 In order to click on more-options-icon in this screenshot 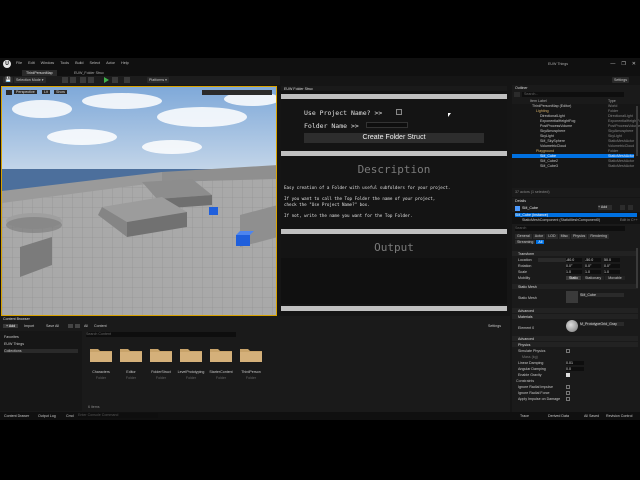, I will do `click(630, 207)`.